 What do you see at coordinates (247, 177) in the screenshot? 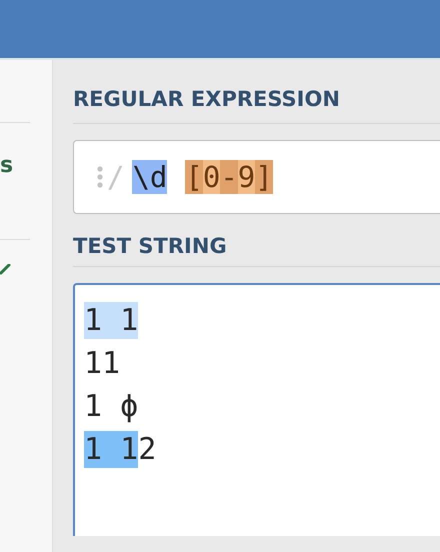
I see `regex-token: 9` at bounding box center [247, 177].